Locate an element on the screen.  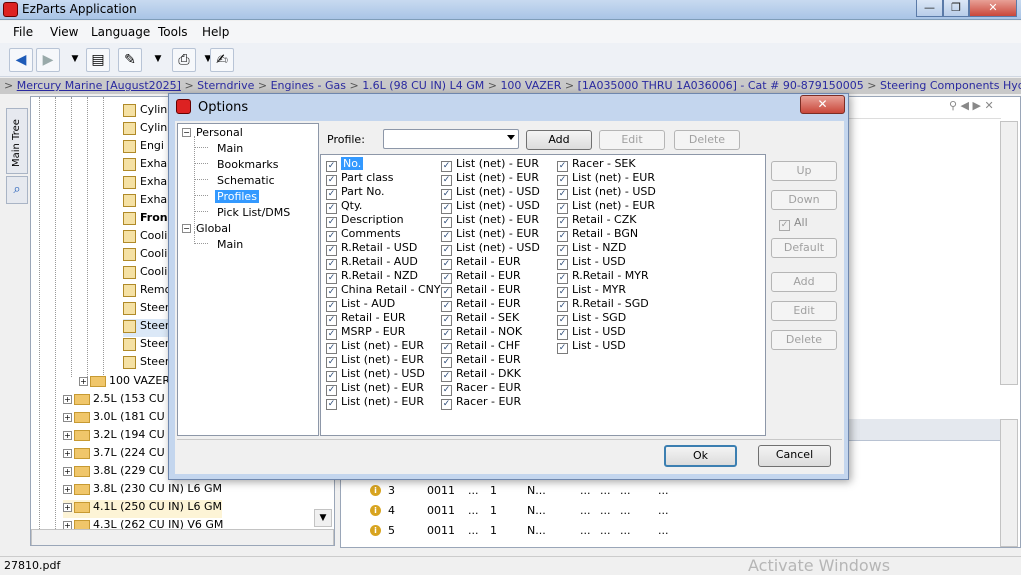
delete-profile-button: Delete is located at coordinates (707, 140).